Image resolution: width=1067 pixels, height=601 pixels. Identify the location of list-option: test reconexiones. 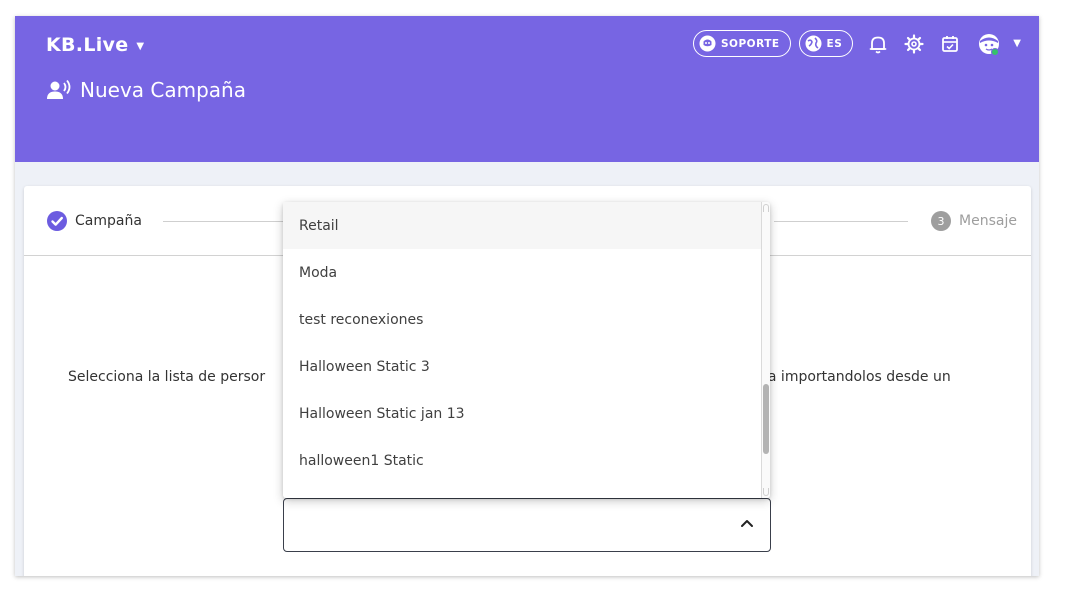
(522, 319).